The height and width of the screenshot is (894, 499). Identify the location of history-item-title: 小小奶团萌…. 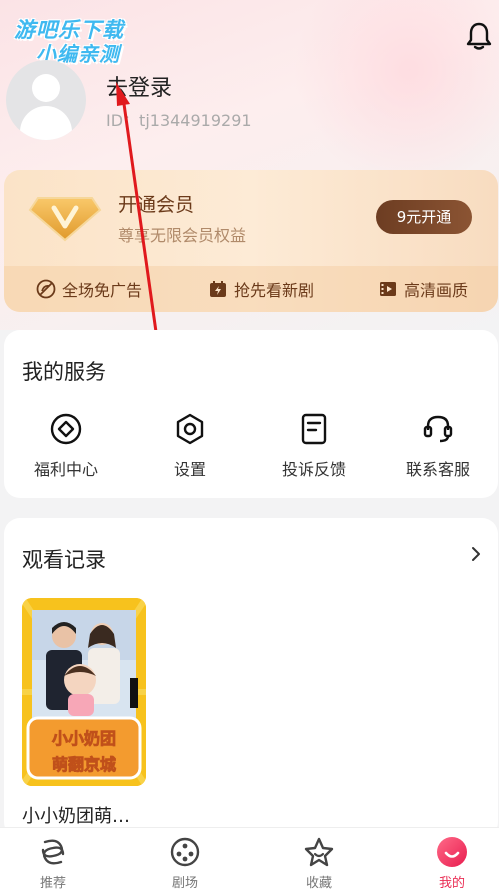
(76, 815).